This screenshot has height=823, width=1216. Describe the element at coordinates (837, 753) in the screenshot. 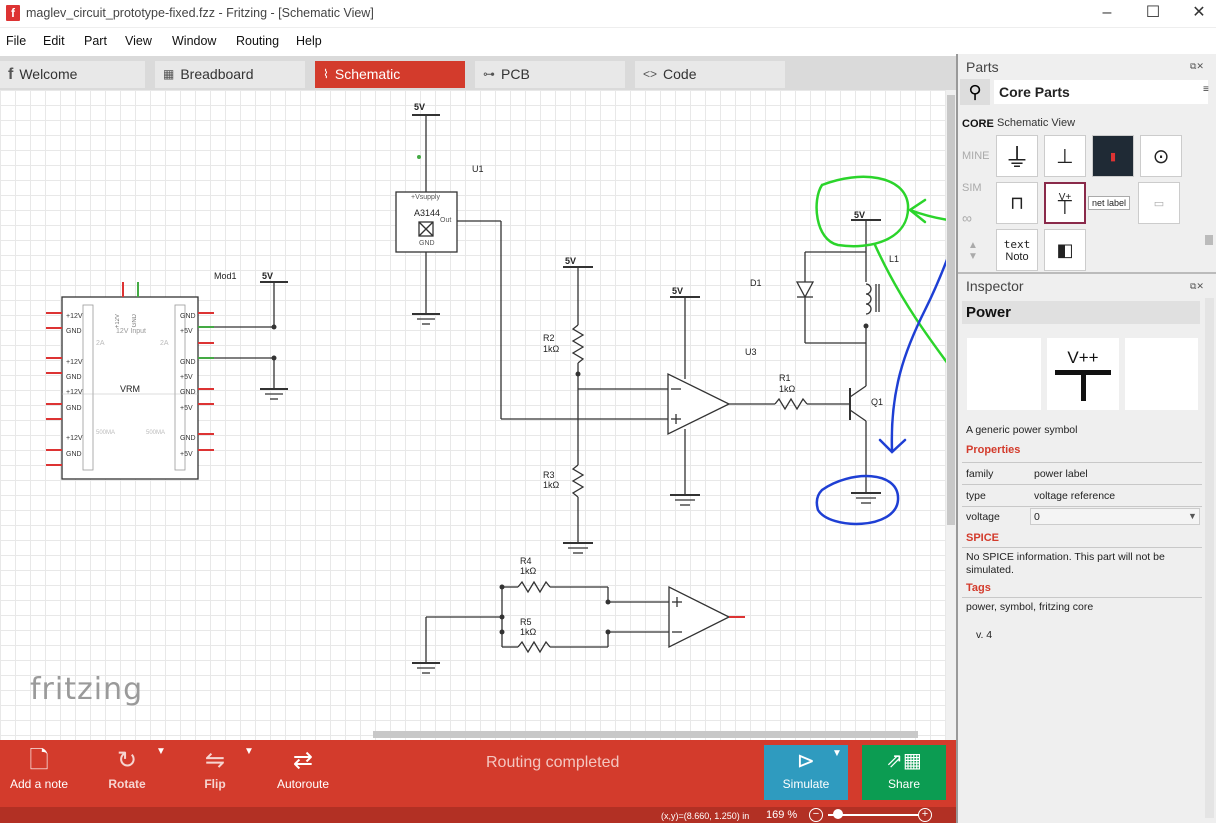

I see `simulate-dropdown-icon: ▼` at that location.